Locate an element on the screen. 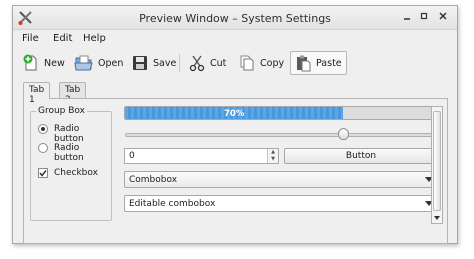  copy-label: Copy is located at coordinates (272, 63).